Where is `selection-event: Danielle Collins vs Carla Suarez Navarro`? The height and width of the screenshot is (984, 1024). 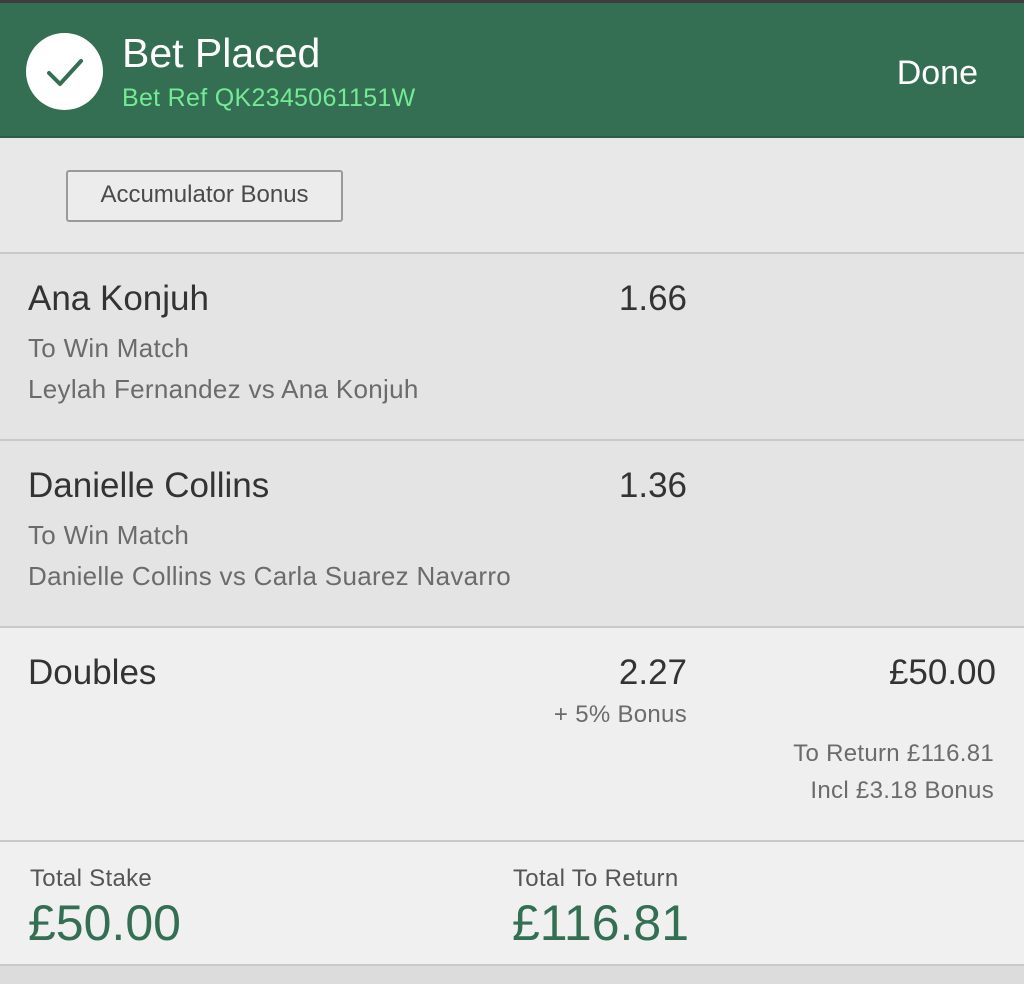 selection-event: Danielle Collins vs Carla Suarez Navarro is located at coordinates (270, 576).